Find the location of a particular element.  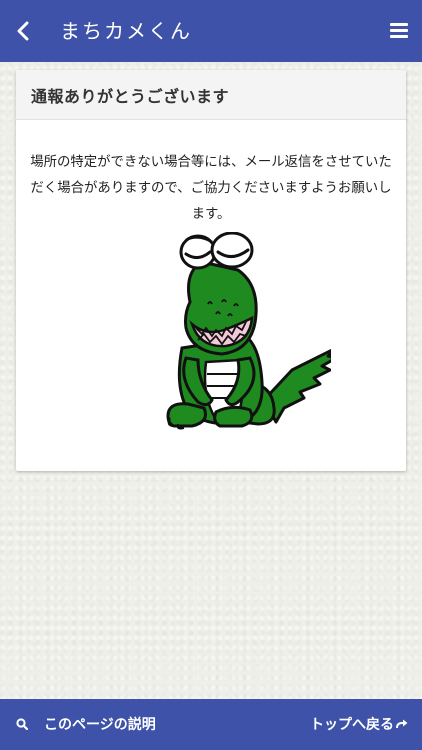

card-header: 通報ありがとうございます is located at coordinates (211, 95).